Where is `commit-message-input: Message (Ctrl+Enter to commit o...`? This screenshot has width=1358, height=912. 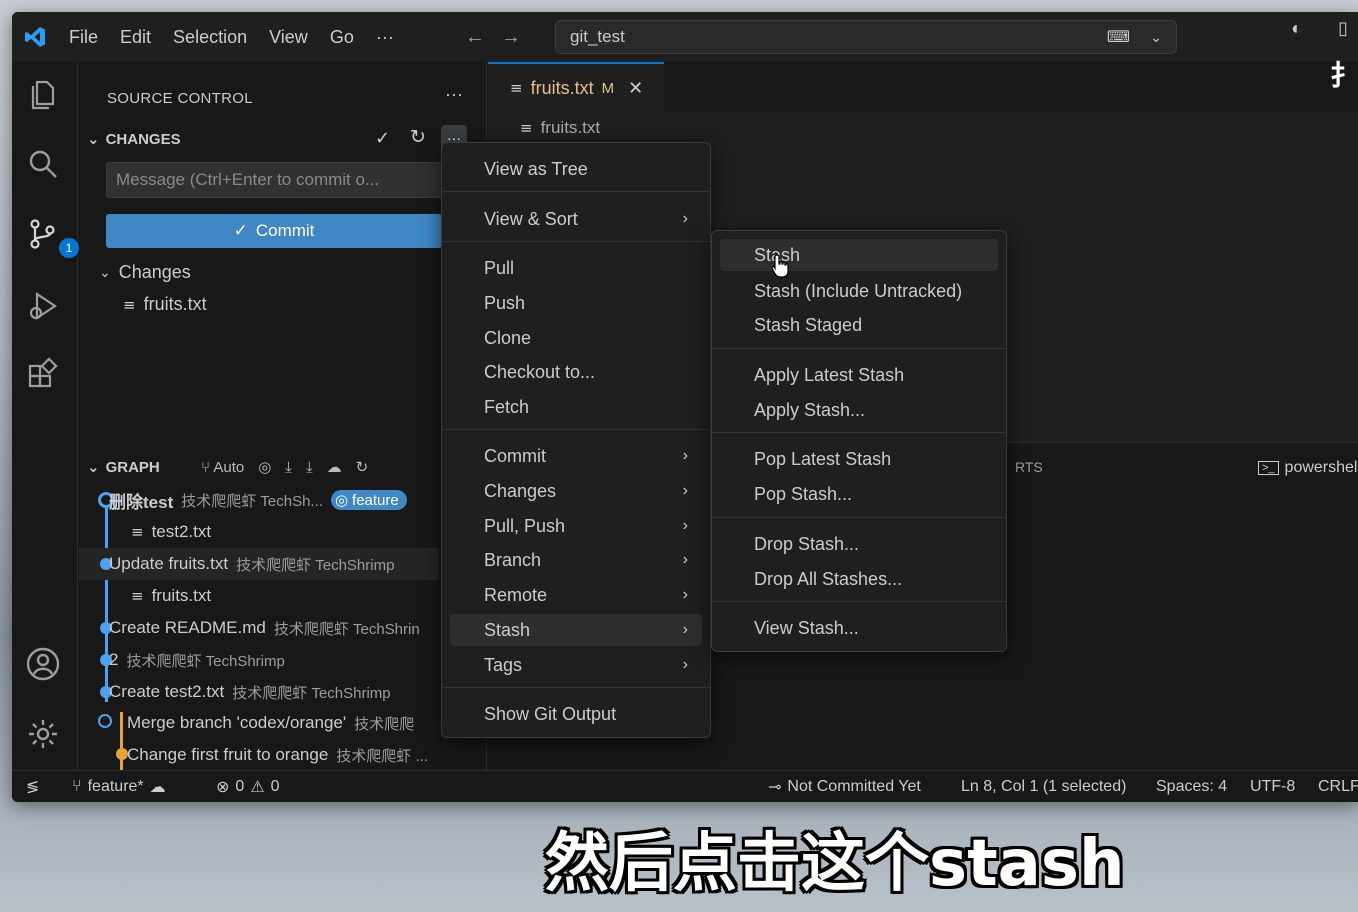 commit-message-input: Message (Ctrl+Enter to commit o... is located at coordinates (276, 180).